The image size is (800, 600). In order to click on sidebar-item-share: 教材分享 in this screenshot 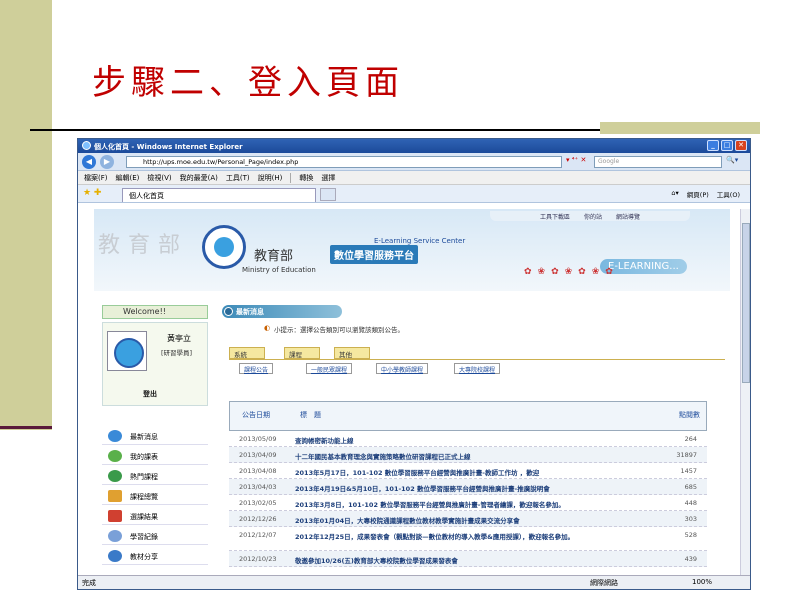, I will do `click(155, 556)`.